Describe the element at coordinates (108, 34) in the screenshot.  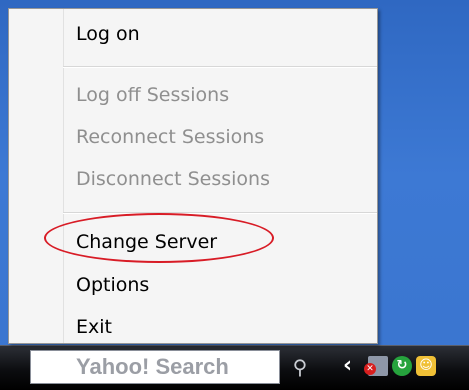
I see `menu-item-log-on: Log on` at that location.